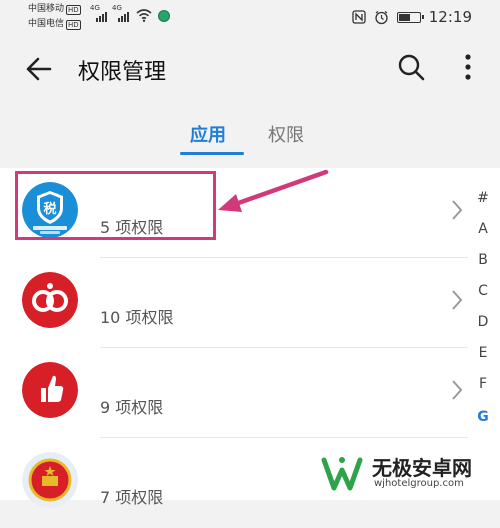 This screenshot has height=528, width=500. Describe the element at coordinates (381, 17) in the screenshot. I see `alarm-icon` at that location.